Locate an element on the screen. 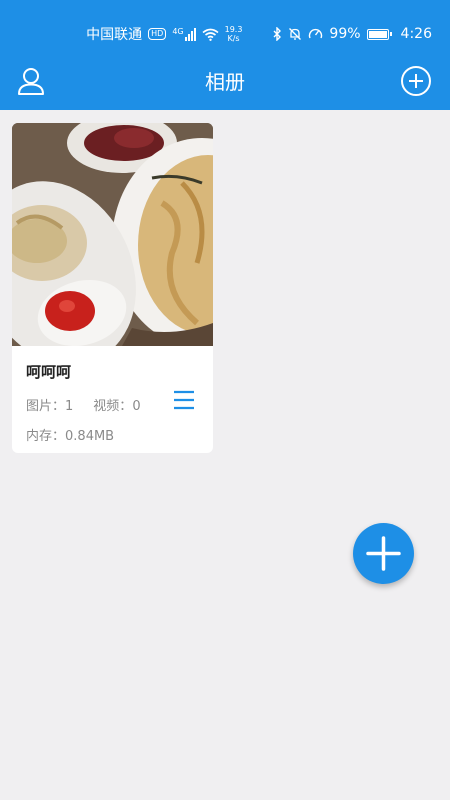  page-title: 相册 is located at coordinates (225, 82).